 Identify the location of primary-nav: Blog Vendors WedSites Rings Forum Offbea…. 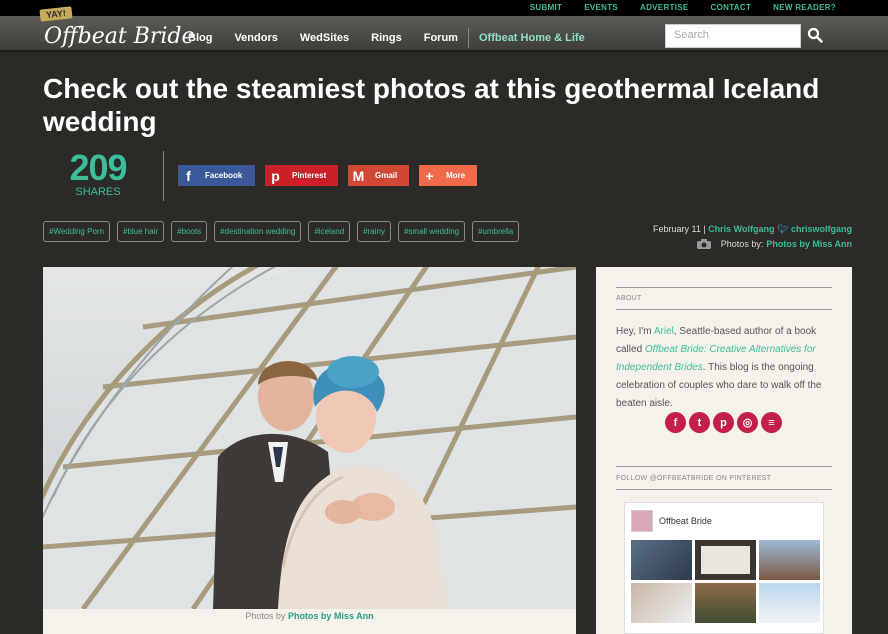
(397, 38).